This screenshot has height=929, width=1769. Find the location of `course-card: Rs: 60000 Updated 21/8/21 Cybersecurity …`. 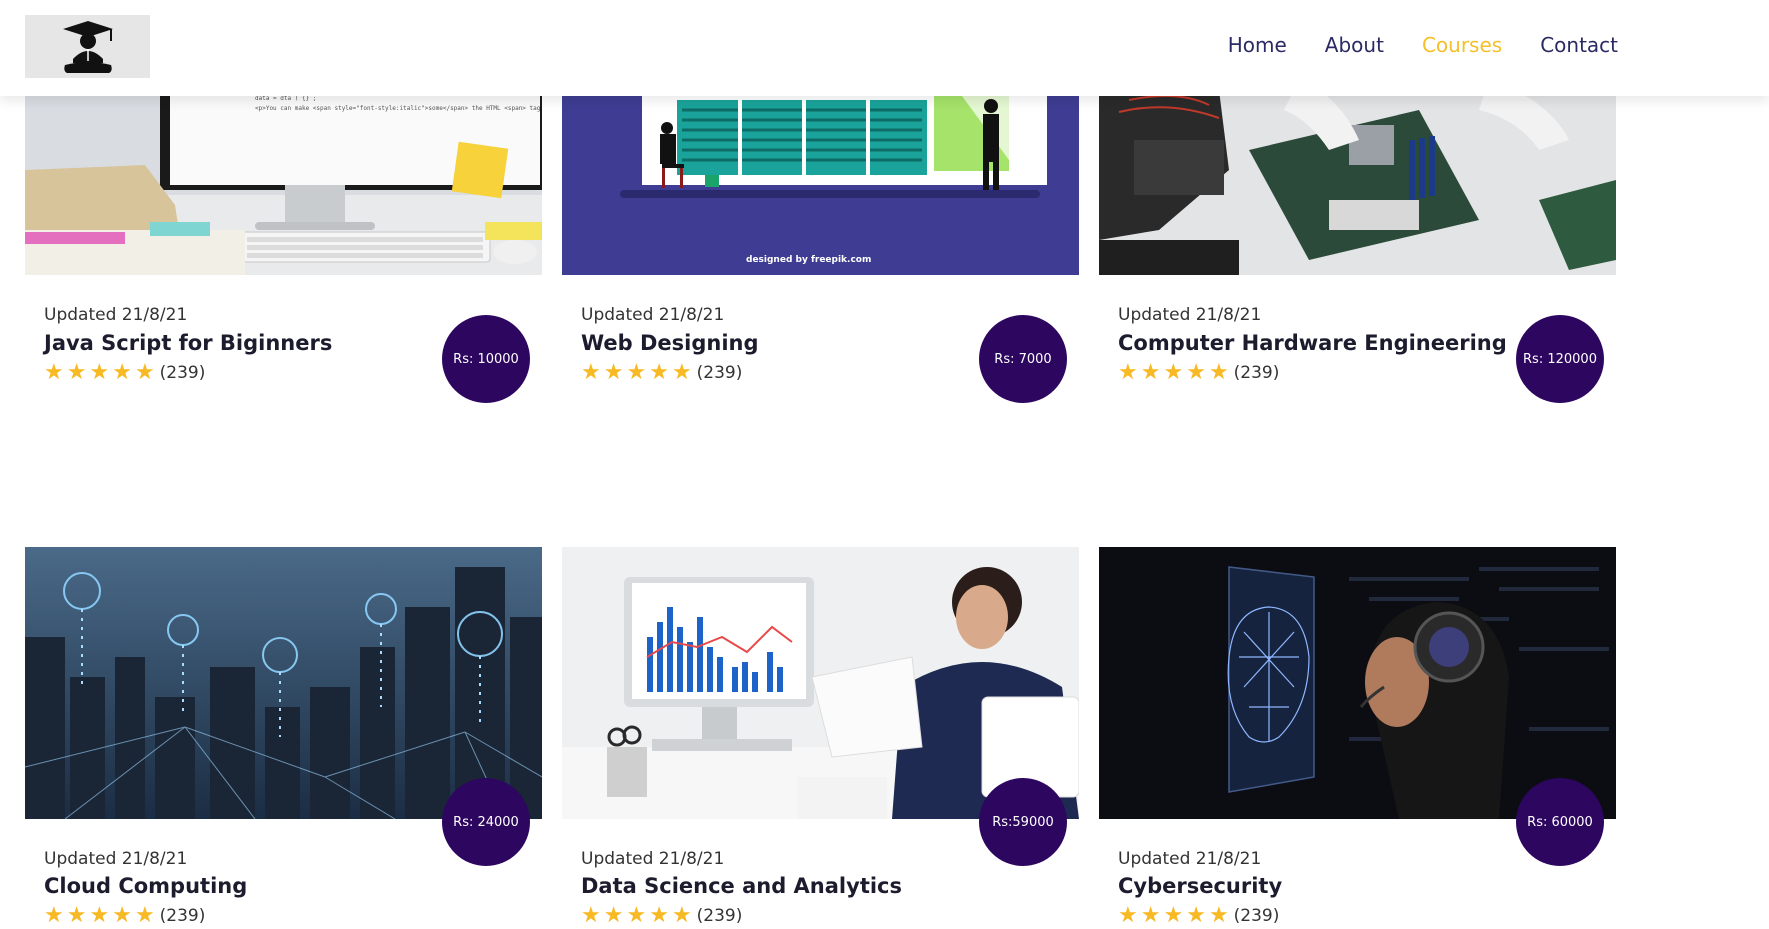

course-card: Rs: 60000 Updated 21/8/21 Cybersecurity … is located at coordinates (1357, 738).